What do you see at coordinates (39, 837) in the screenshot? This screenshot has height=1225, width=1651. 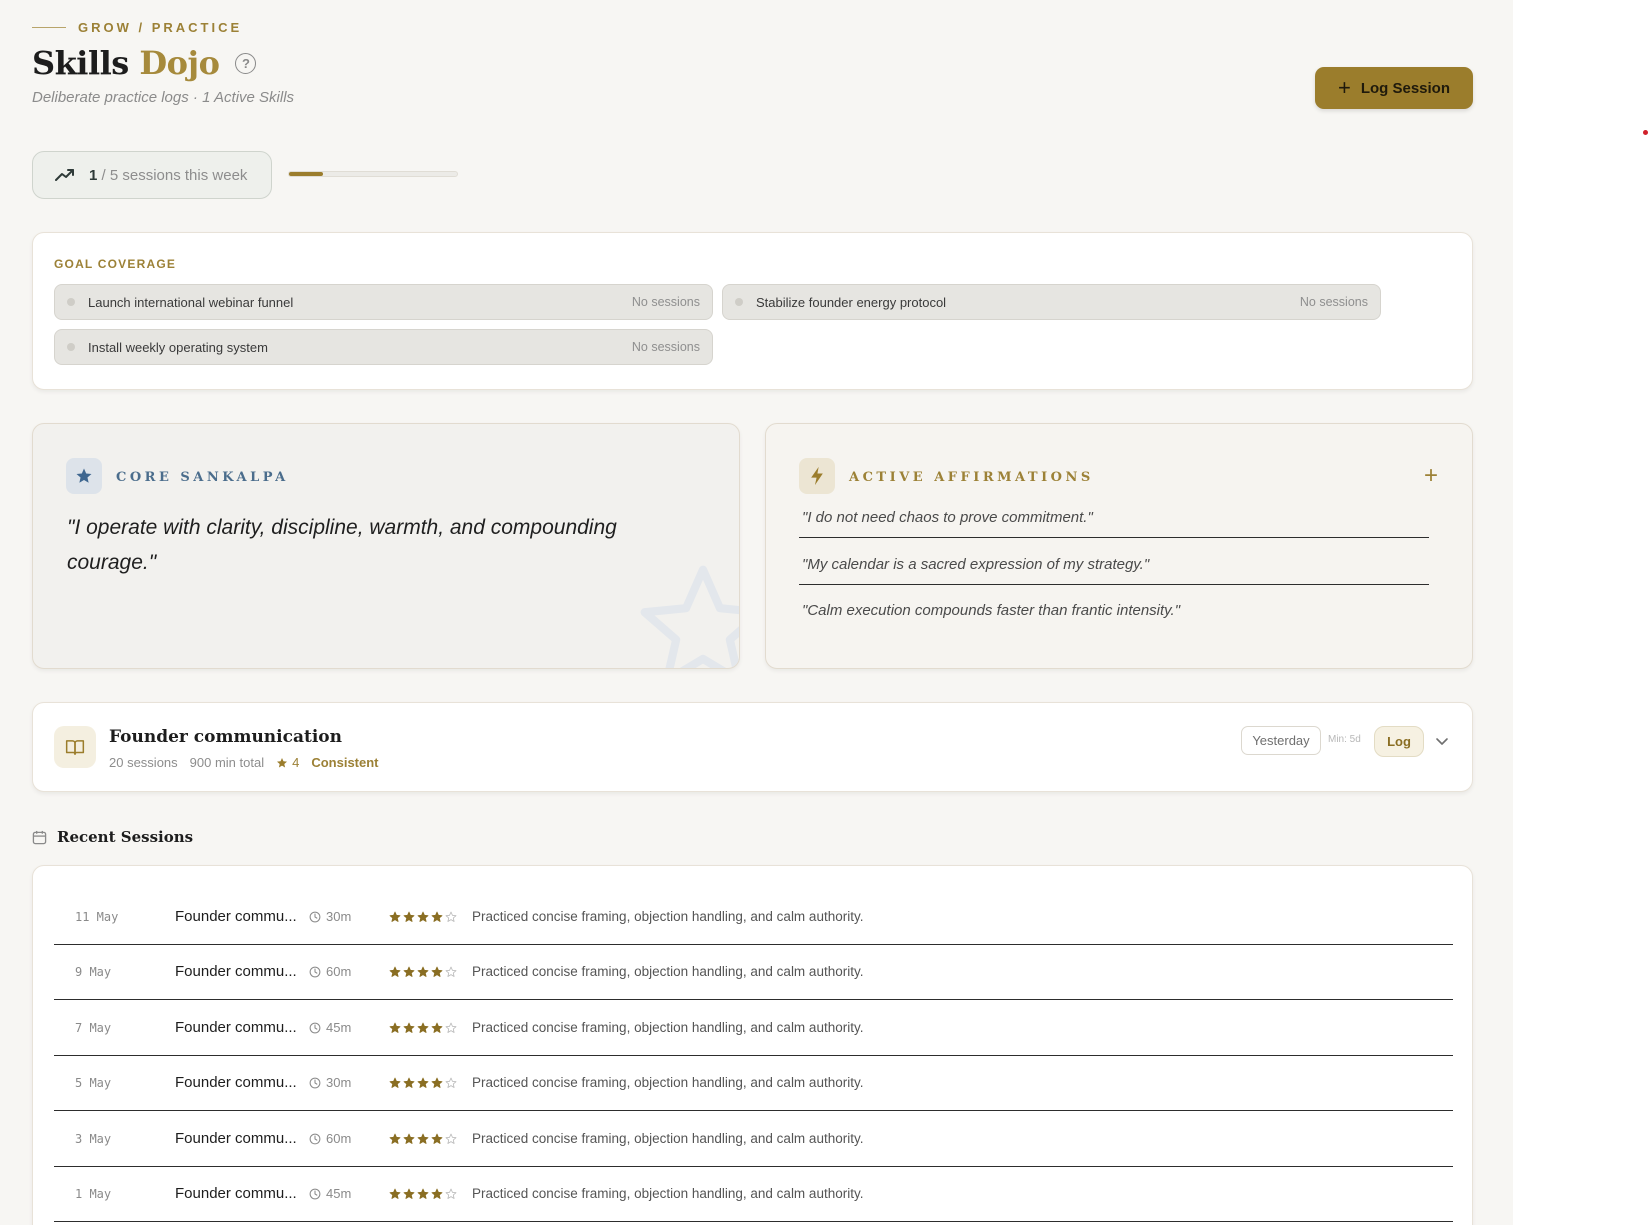 I see `calendar-icon` at bounding box center [39, 837].